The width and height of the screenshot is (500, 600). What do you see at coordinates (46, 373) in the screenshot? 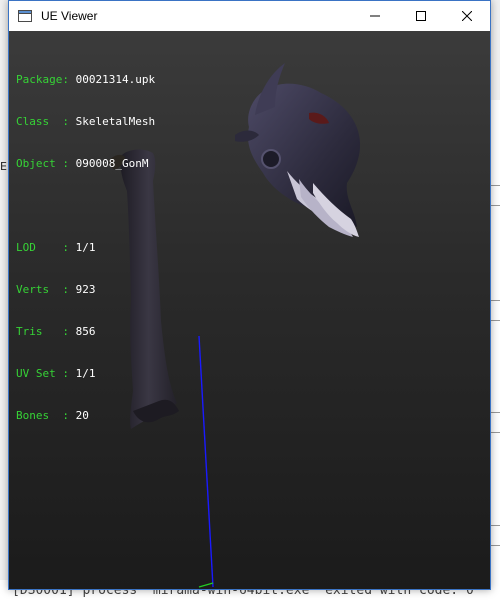
I see `info-uvset-label: UV Set :` at bounding box center [46, 373].